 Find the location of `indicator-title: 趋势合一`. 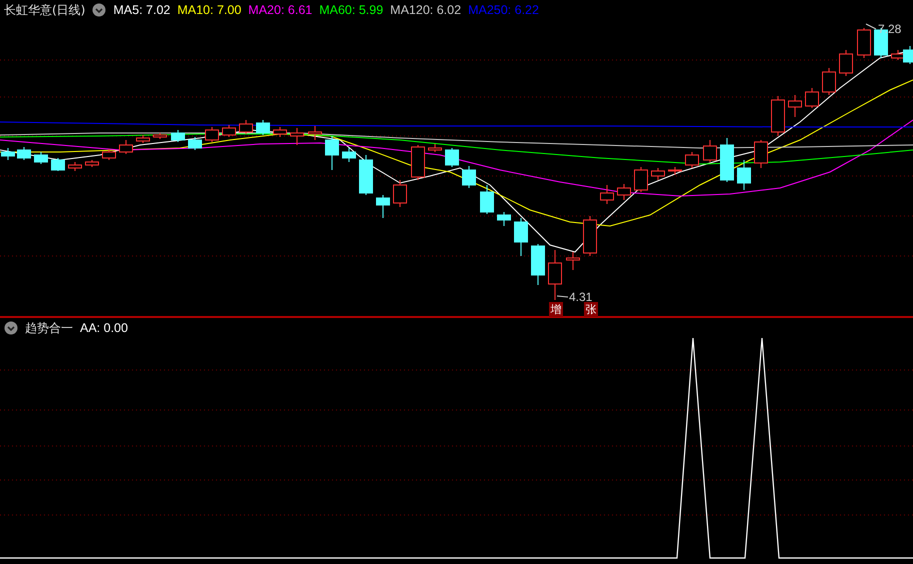

indicator-title: 趋势合一 is located at coordinates (49, 328).